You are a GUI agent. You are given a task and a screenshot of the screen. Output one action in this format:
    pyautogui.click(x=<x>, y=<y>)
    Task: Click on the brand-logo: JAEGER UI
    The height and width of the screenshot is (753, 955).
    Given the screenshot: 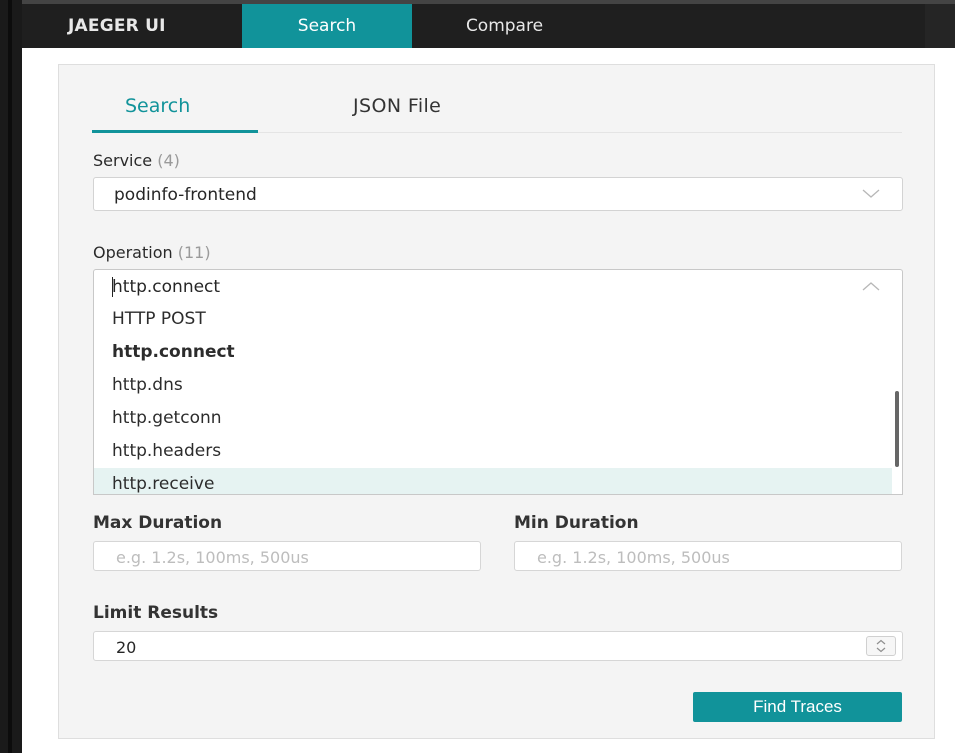 What is the action you would take?
    pyautogui.click(x=124, y=26)
    